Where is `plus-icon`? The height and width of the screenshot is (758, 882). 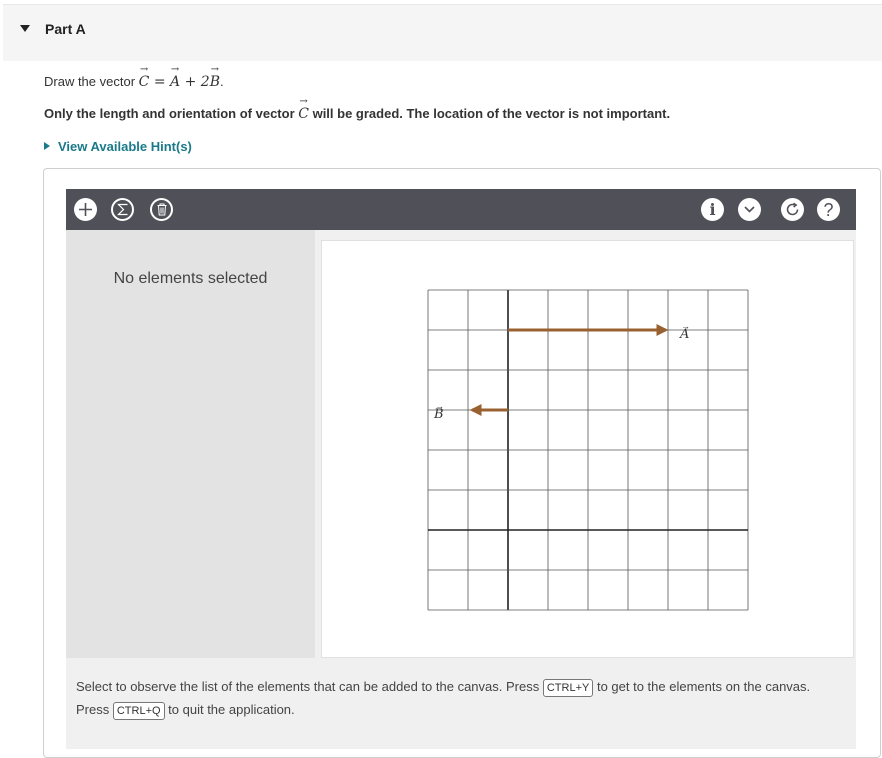
plus-icon is located at coordinates (85, 209).